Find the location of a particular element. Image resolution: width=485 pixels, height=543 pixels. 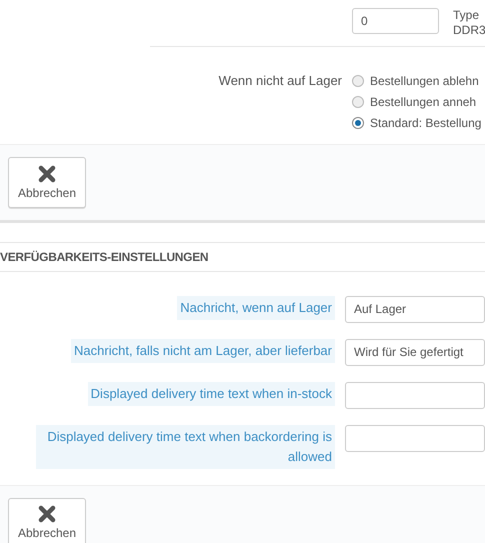

section-heading: VERFÜGBARKEITS-EINSTELLUNGEN is located at coordinates (104, 257).